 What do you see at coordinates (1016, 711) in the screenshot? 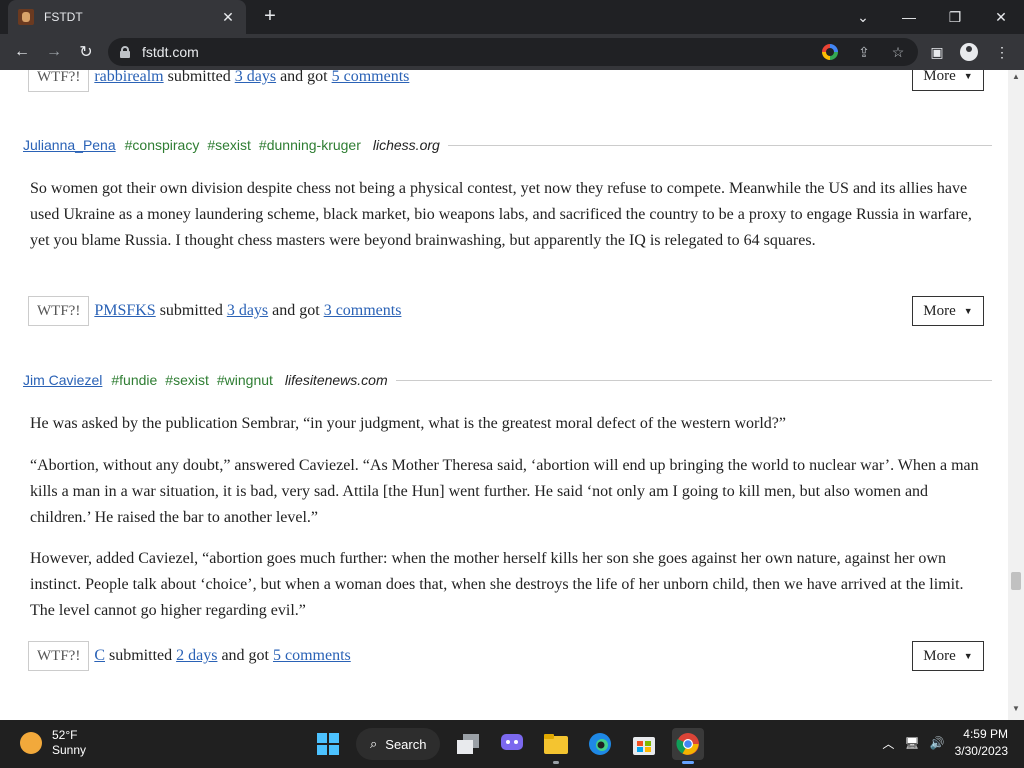
I see `scroll-down-arrow-icon: ▼` at bounding box center [1016, 711].